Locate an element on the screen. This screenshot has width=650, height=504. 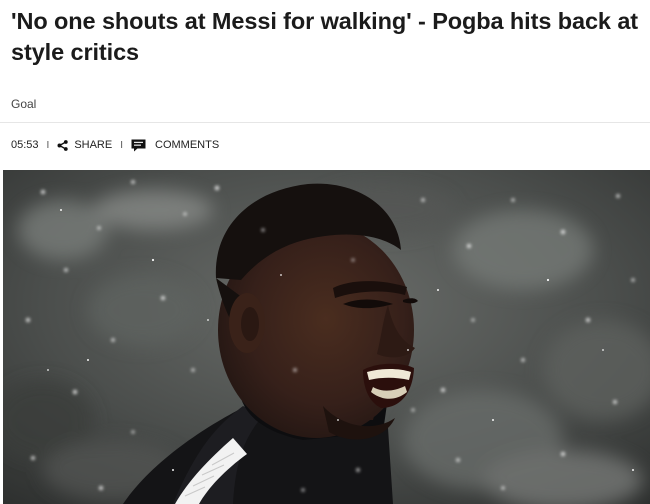
share-button: SHARE is located at coordinates (84, 145).